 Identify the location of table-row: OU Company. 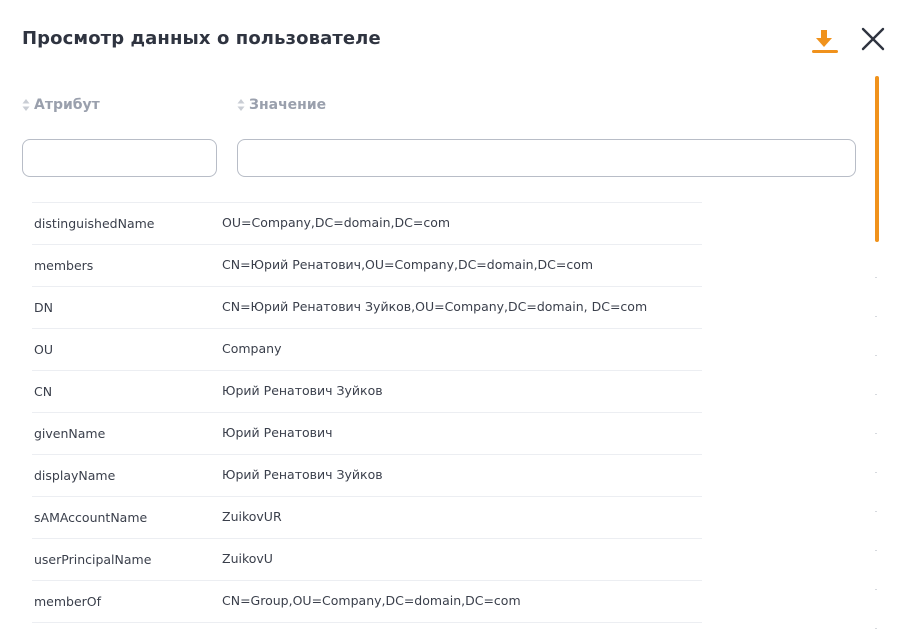
(367, 350).